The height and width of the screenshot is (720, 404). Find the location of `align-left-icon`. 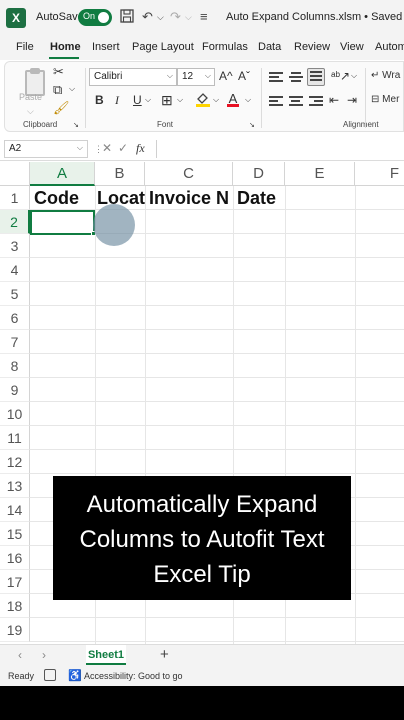

align-left-icon is located at coordinates (276, 101).